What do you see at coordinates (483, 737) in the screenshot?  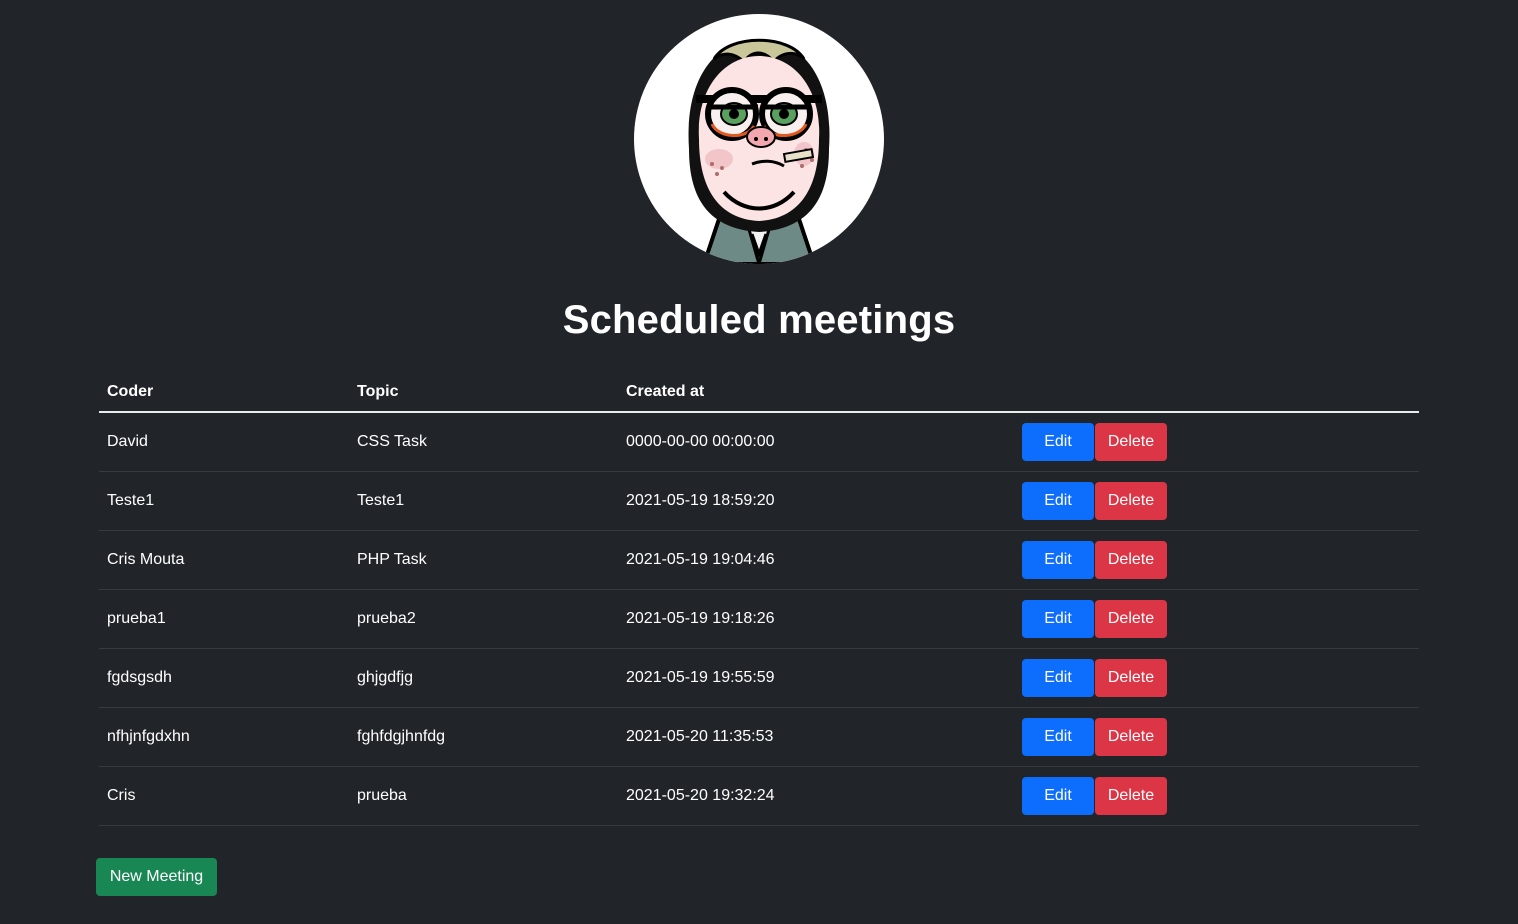 I see `cell-topic: fghfdgjhnfdg` at bounding box center [483, 737].